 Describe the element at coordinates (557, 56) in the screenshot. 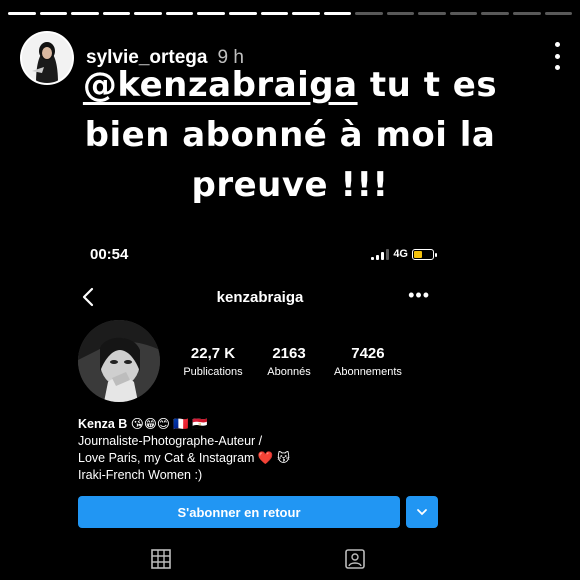

I see `more-vertical-icon` at that location.